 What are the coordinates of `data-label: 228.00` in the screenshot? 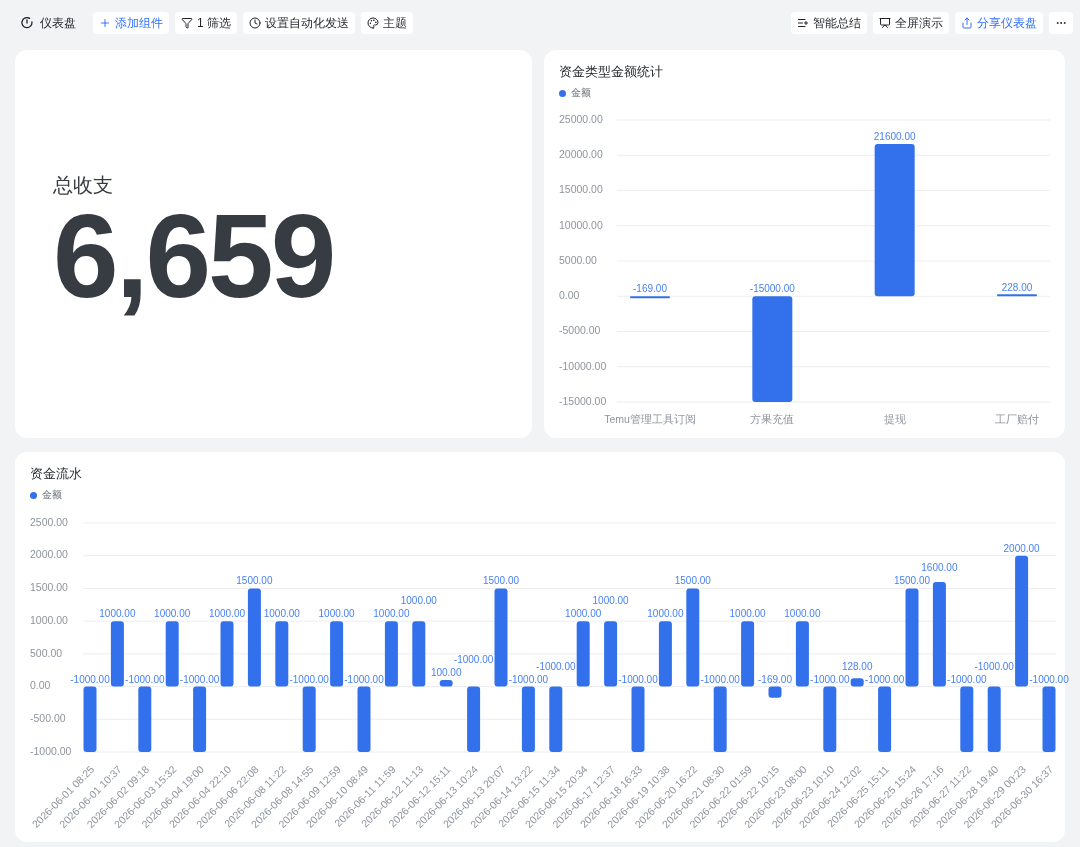 It's located at (1017, 287).